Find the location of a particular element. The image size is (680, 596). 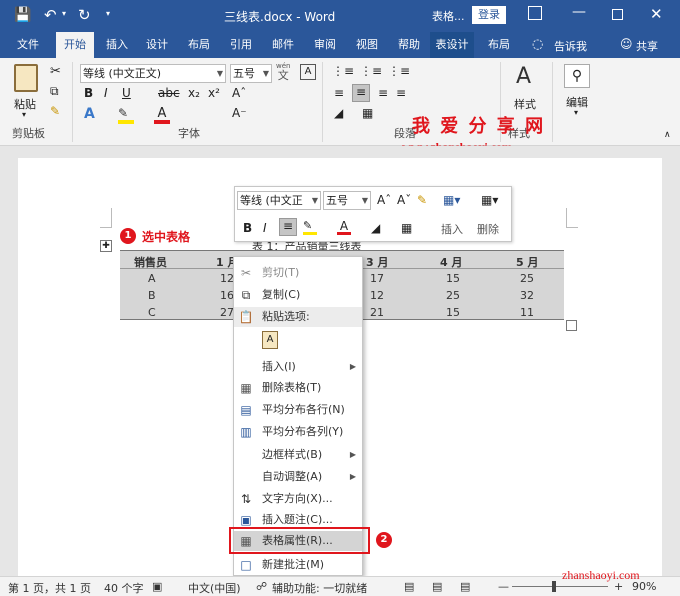

maximize-icon is located at coordinates (617, 14).